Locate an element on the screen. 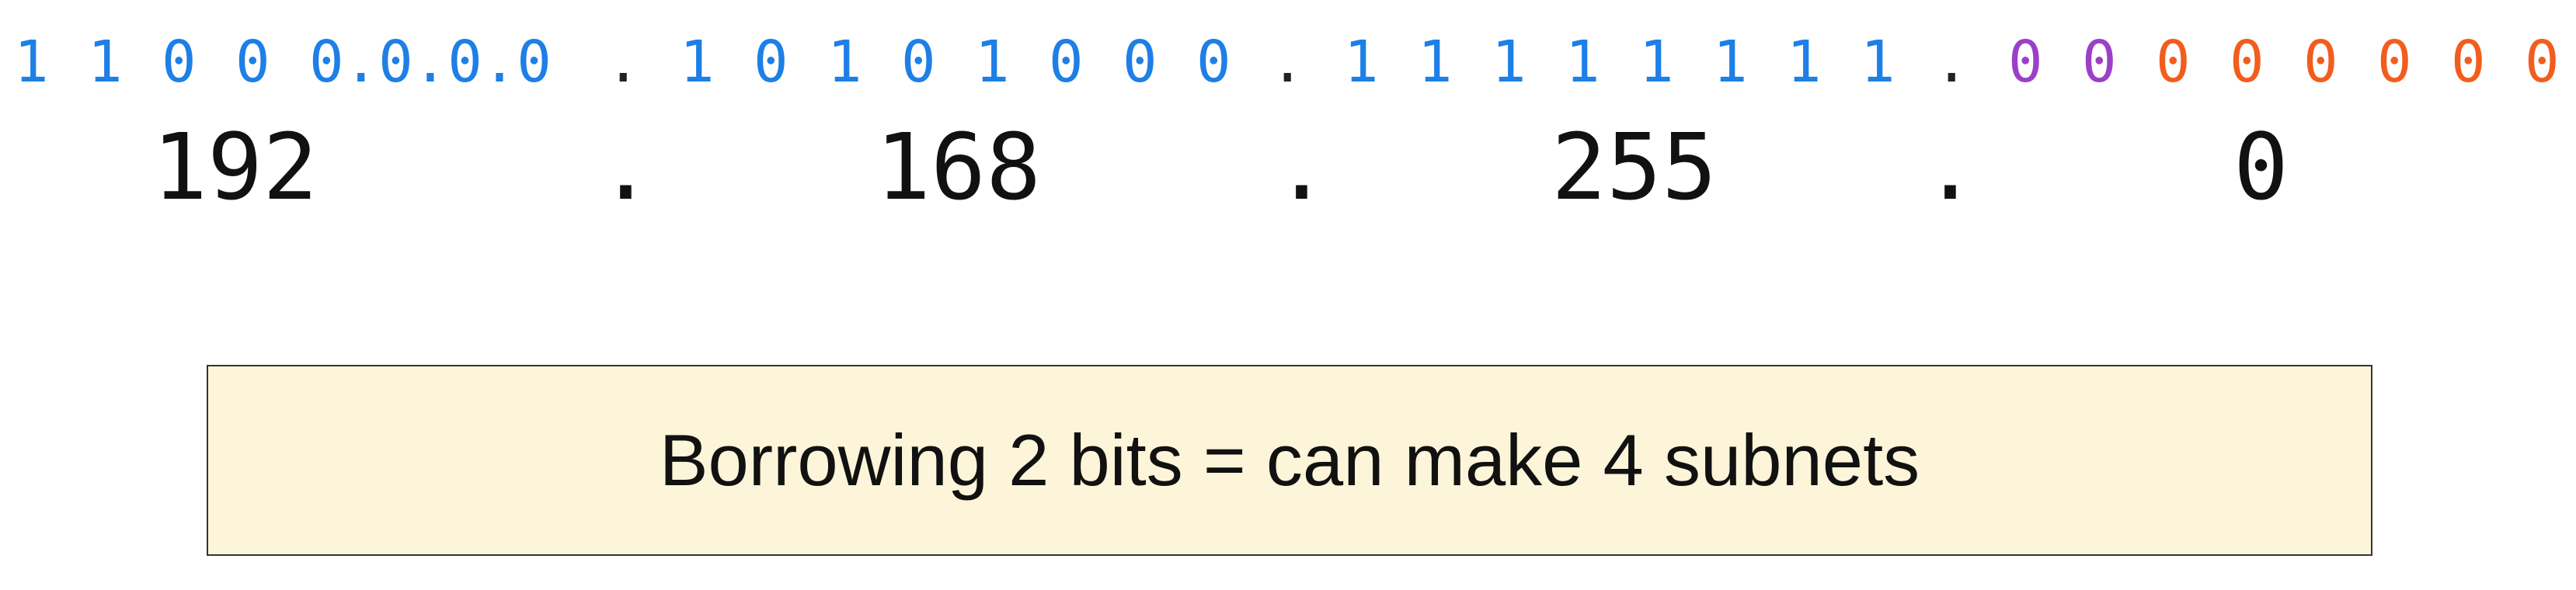 The height and width of the screenshot is (590, 2576). decimal-octet: 0 is located at coordinates (2261, 166).